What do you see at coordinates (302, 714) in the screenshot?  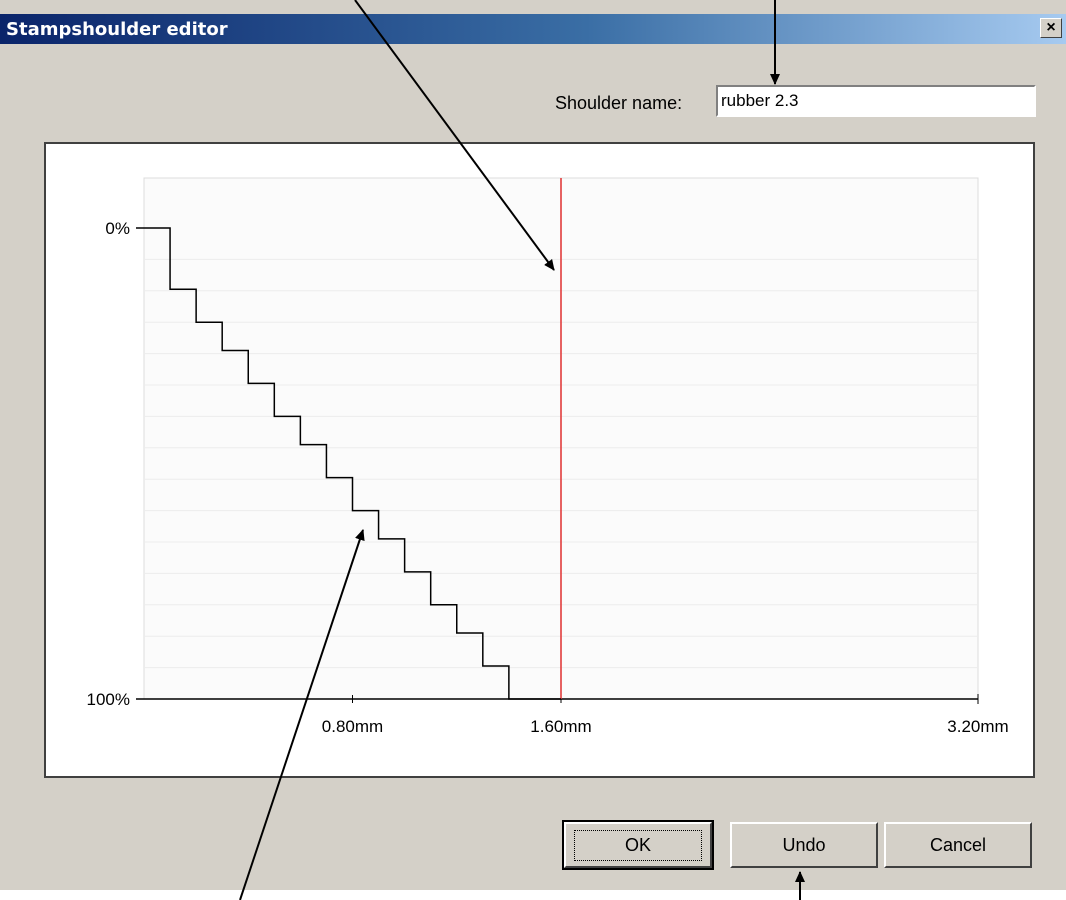 I see `annotation-arrow-step-curve` at bounding box center [302, 714].